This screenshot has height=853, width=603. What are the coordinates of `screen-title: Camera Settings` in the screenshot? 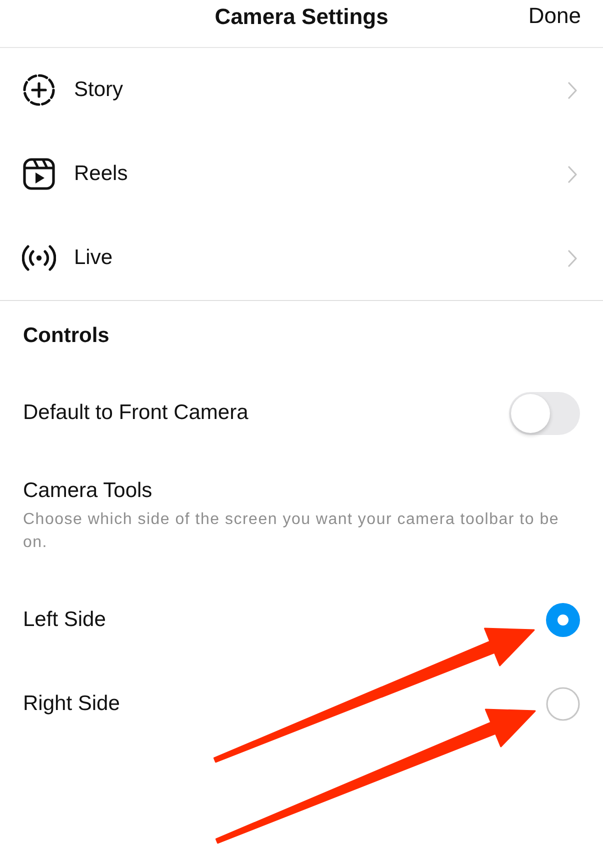 It's located at (301, 17).